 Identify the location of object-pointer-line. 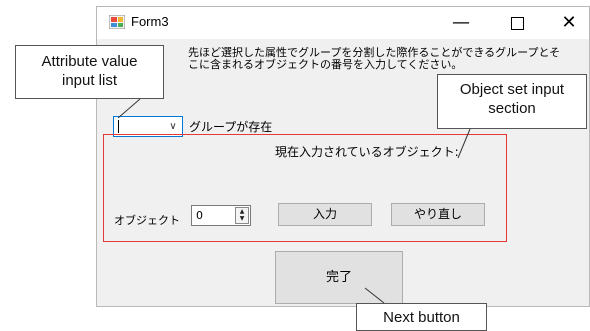
(464, 143).